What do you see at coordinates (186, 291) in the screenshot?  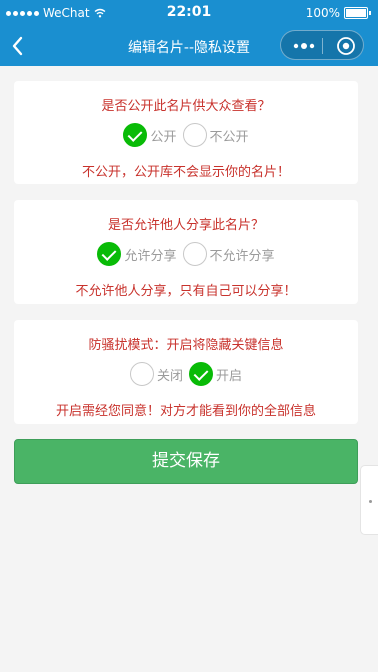 I see `sharing-note: 不允许他人分享，只有自己可以分享！` at bounding box center [186, 291].